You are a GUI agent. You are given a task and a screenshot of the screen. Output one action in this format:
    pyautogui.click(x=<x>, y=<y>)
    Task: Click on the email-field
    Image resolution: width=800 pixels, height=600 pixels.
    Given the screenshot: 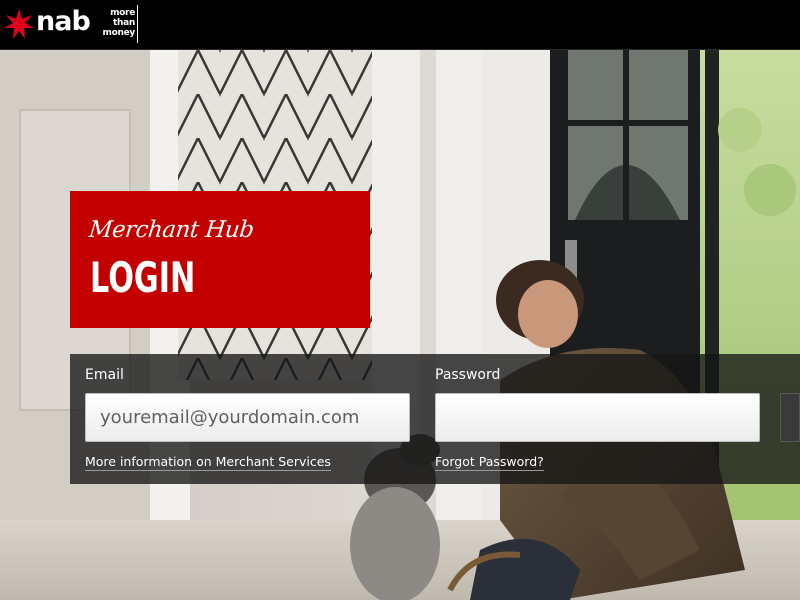 What is the action you would take?
    pyautogui.click(x=247, y=417)
    